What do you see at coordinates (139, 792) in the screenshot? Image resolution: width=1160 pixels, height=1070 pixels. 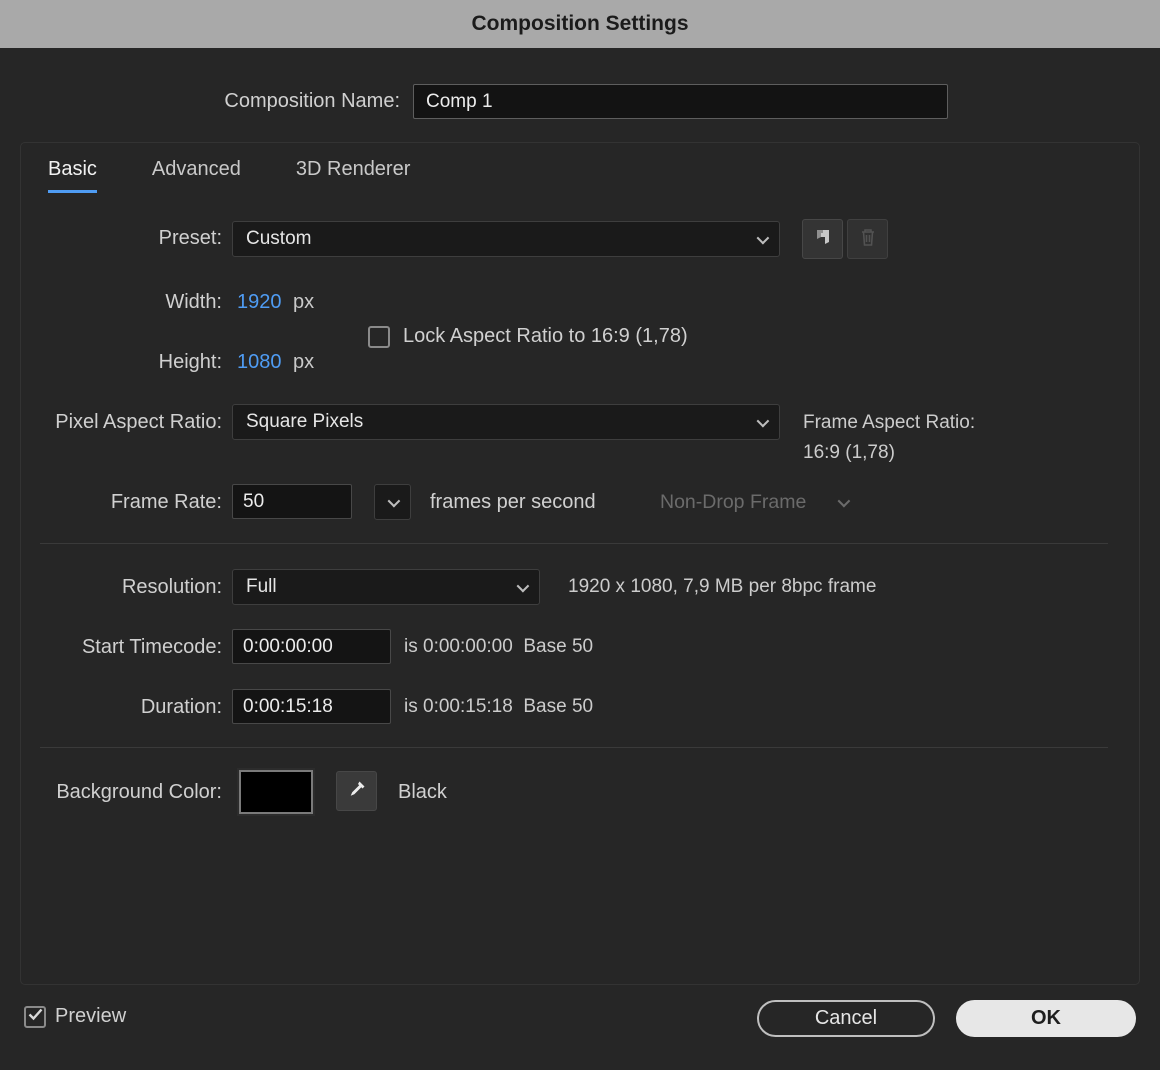 I see `background-color-label: Background Color:` at bounding box center [139, 792].